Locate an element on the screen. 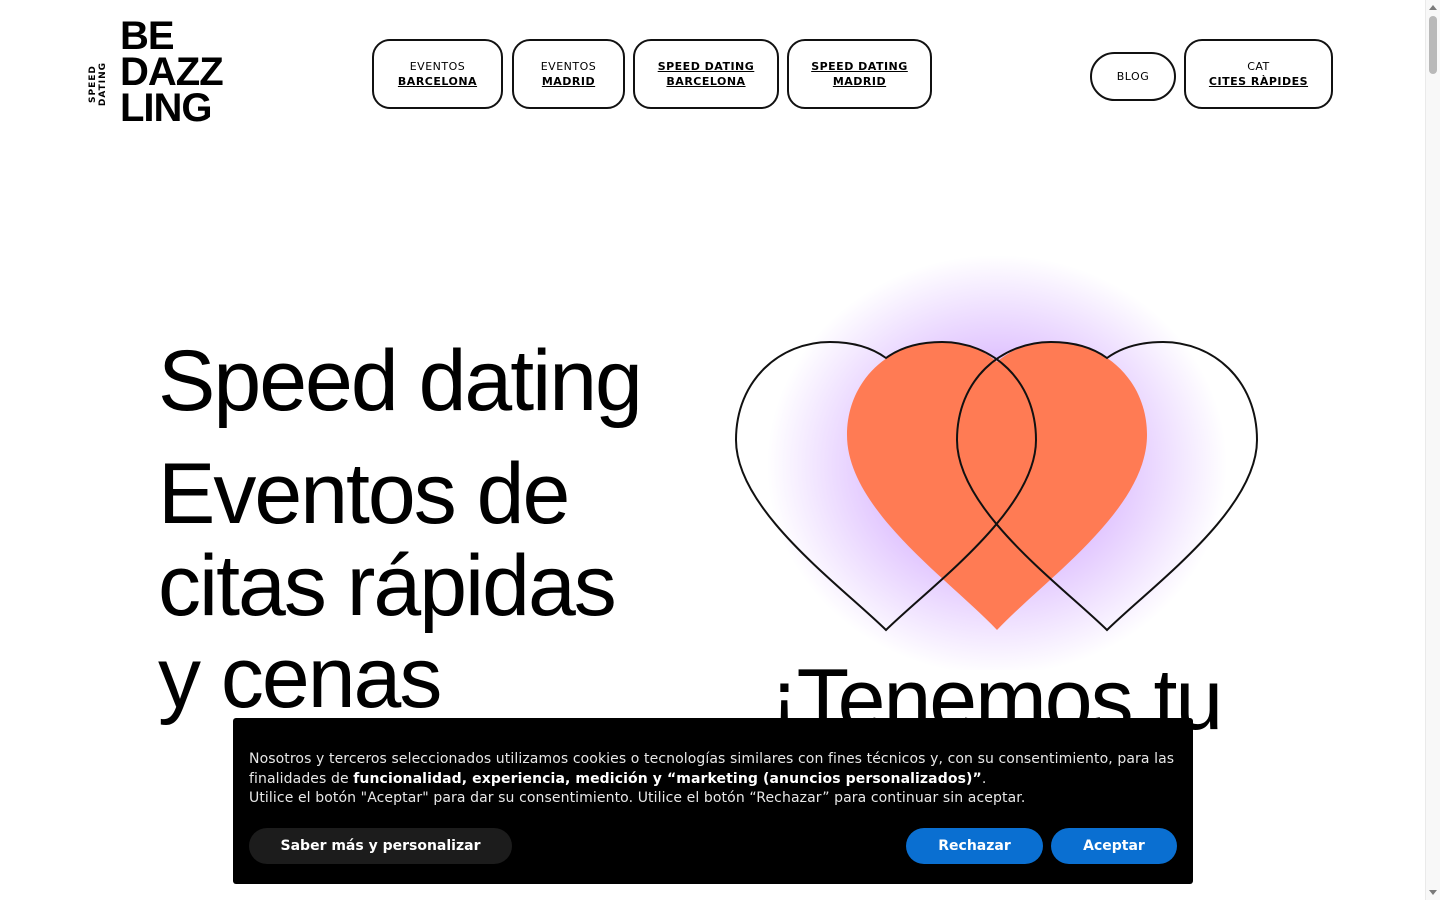  logo-side-text: SPEED DATING is located at coordinates (98, 84).